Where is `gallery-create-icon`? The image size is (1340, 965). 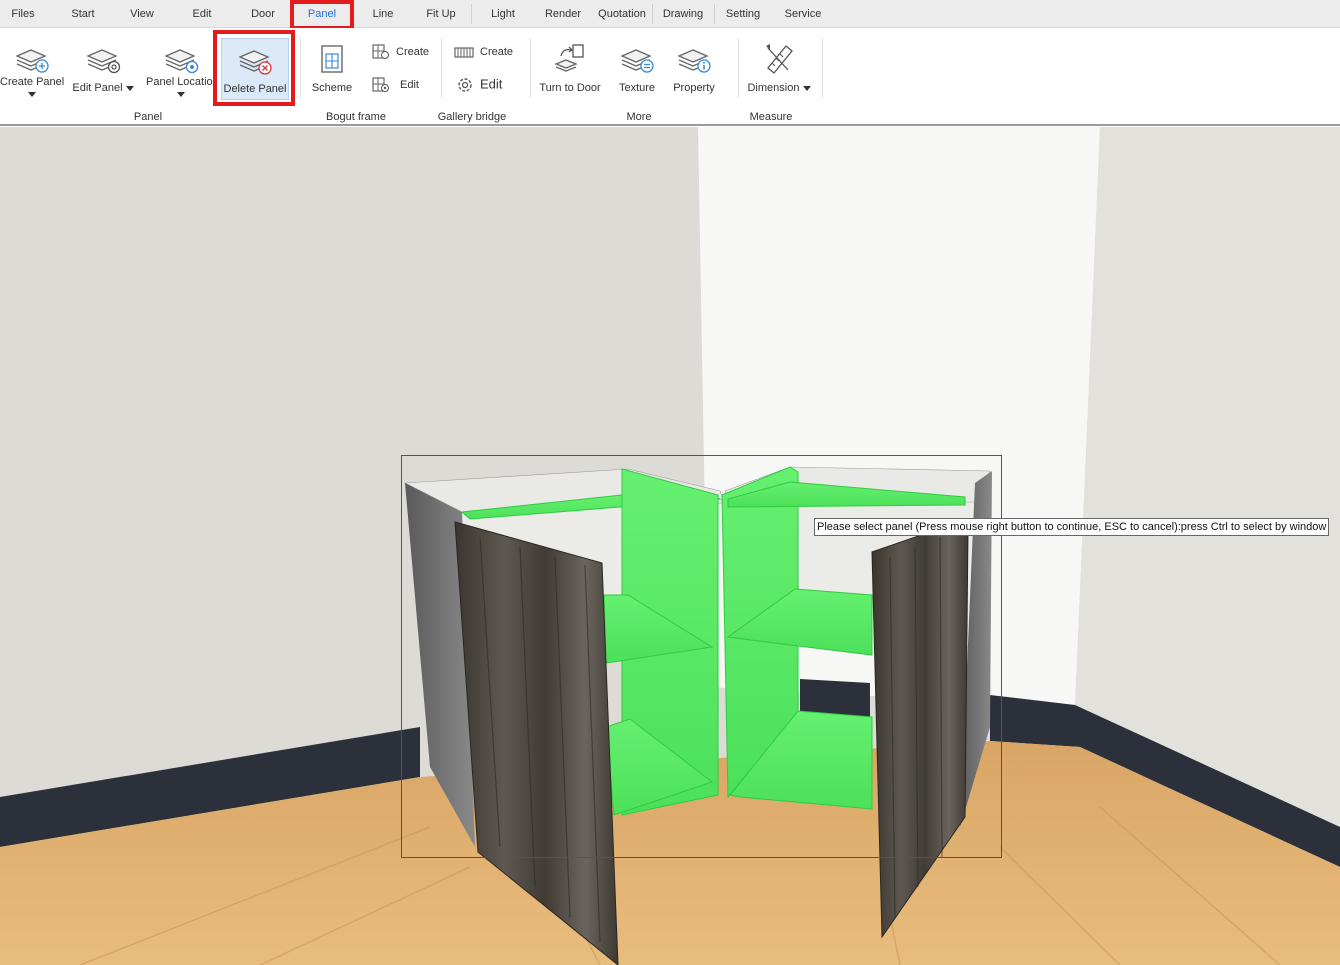 gallery-create-icon is located at coordinates (464, 52).